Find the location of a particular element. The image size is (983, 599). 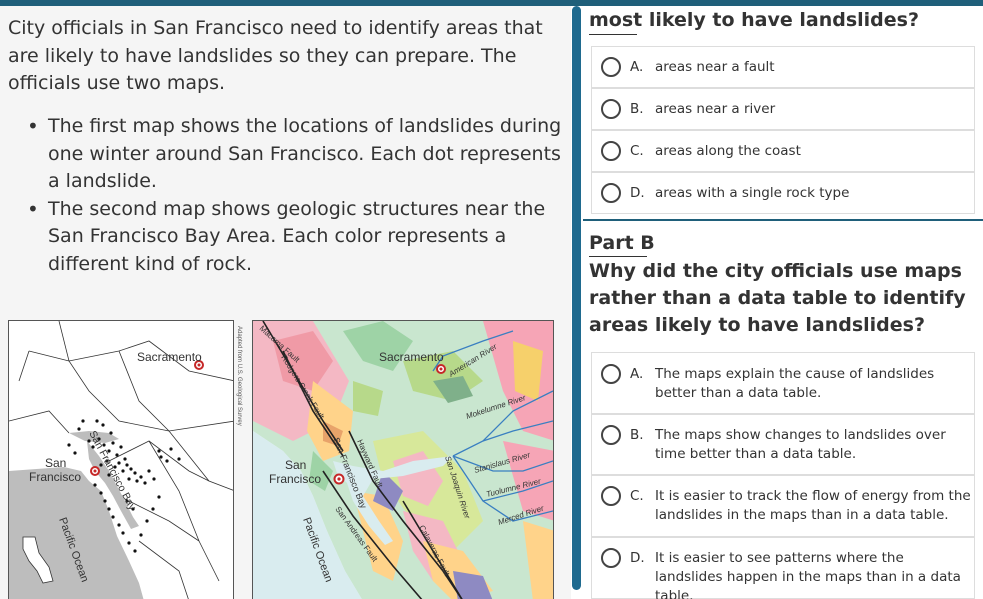

part-b-underline is located at coordinates (618, 256).